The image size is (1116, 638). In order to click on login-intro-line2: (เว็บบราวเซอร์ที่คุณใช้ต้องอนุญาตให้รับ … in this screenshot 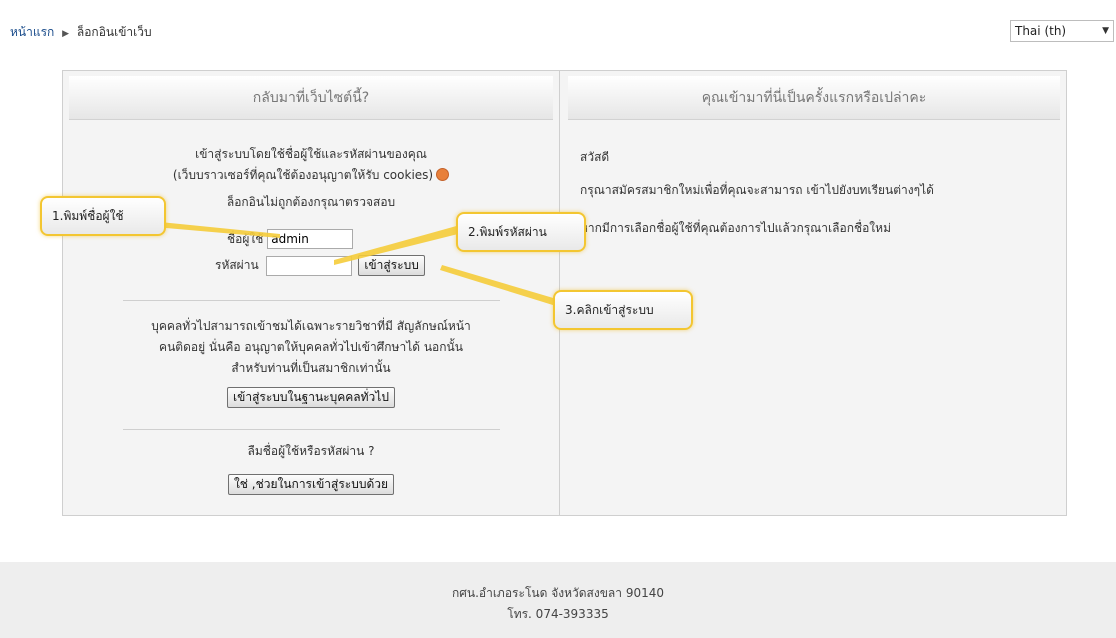, I will do `click(311, 175)`.